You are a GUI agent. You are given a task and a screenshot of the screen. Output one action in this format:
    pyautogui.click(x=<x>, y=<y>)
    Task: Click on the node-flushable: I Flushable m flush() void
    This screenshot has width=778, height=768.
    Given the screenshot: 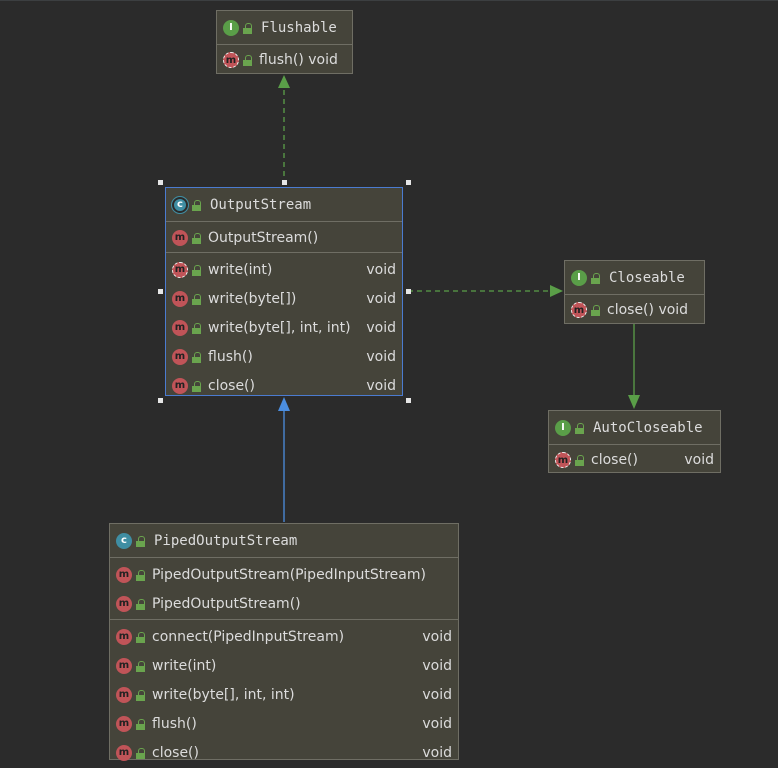 What is the action you would take?
    pyautogui.click(x=284, y=42)
    